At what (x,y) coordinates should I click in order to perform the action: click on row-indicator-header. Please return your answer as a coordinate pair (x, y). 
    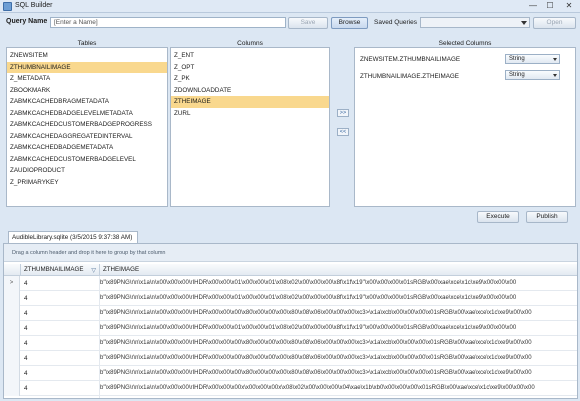
    Looking at the image, I should click on (12, 270).